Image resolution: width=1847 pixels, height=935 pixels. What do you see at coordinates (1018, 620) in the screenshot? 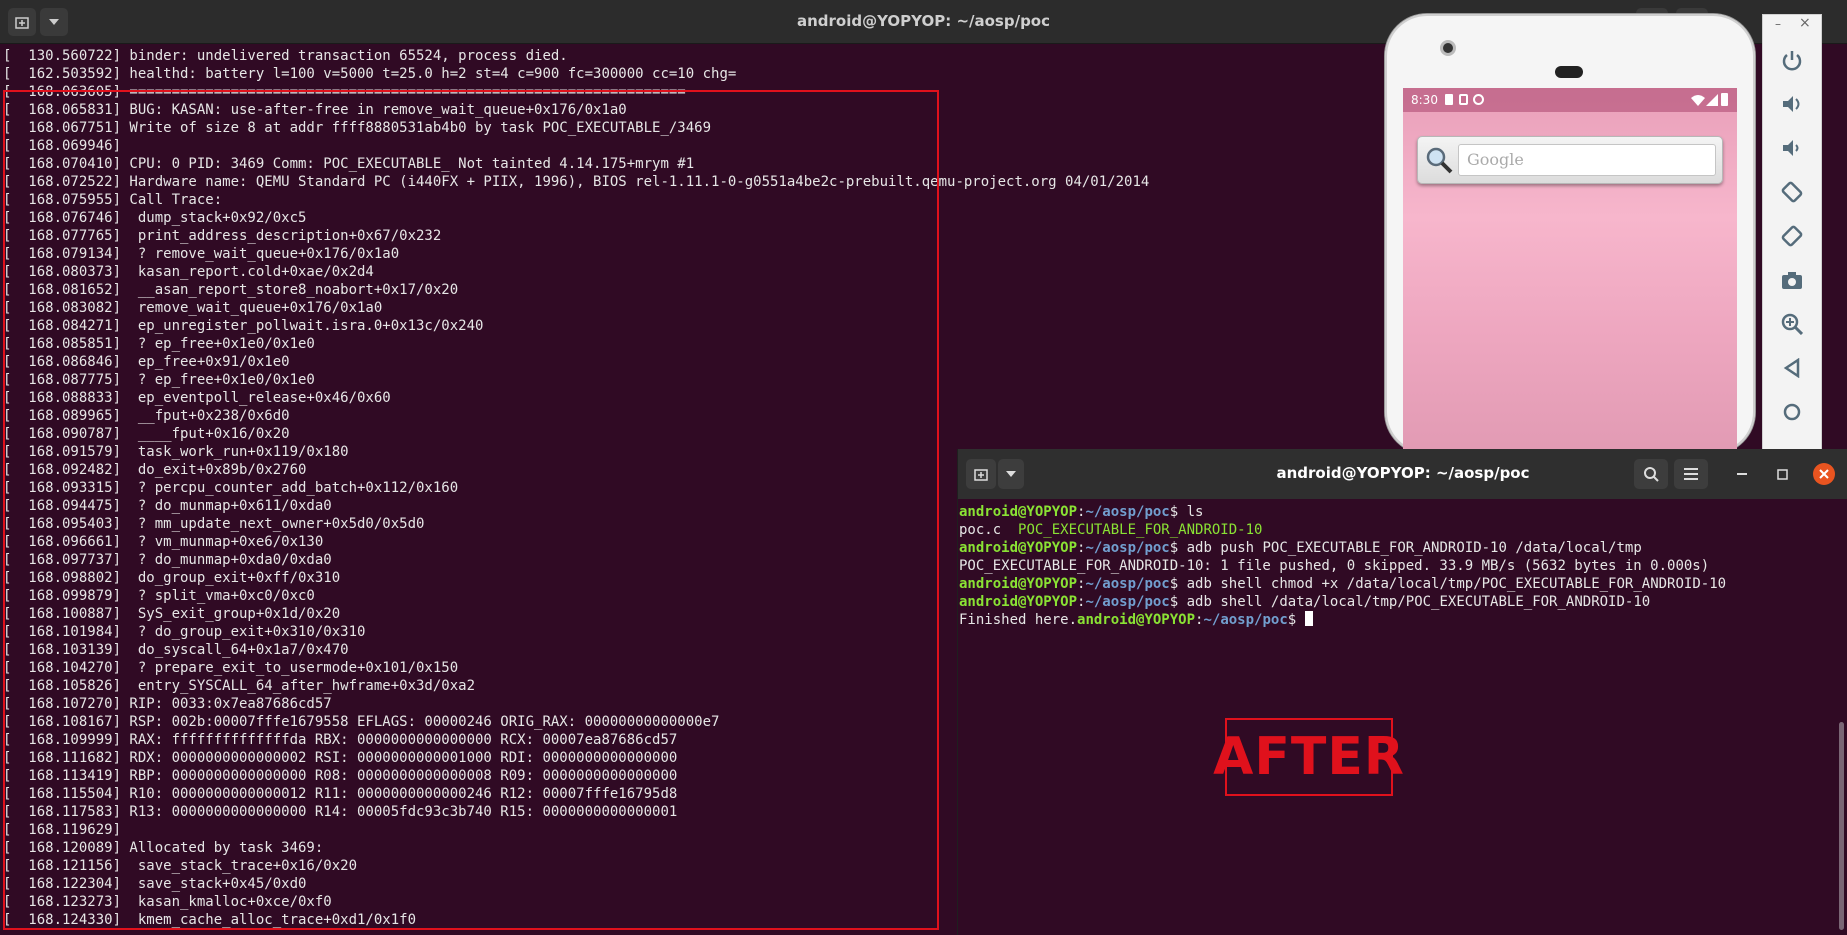
I see `finished-text: Finished here.` at bounding box center [1018, 620].